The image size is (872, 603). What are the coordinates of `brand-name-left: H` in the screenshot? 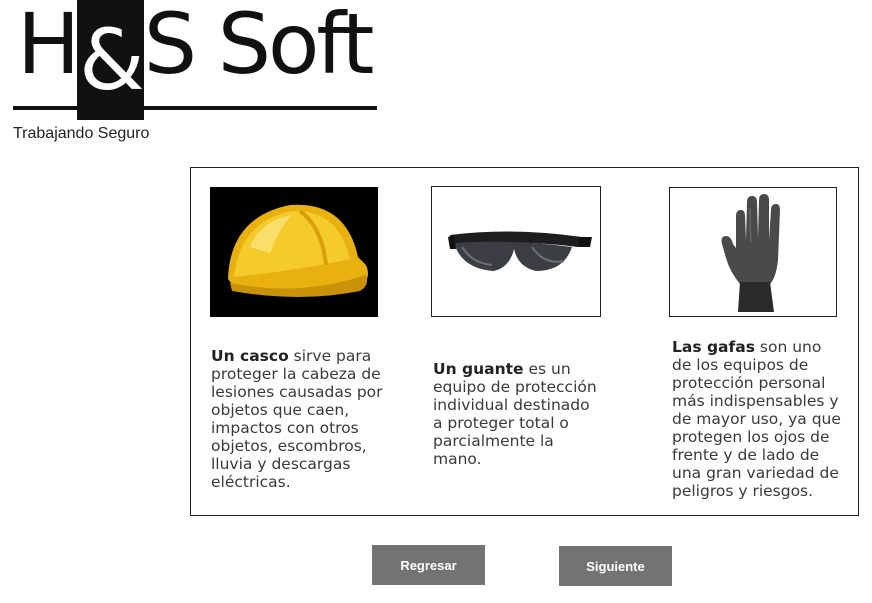 It's located at (48, 46).